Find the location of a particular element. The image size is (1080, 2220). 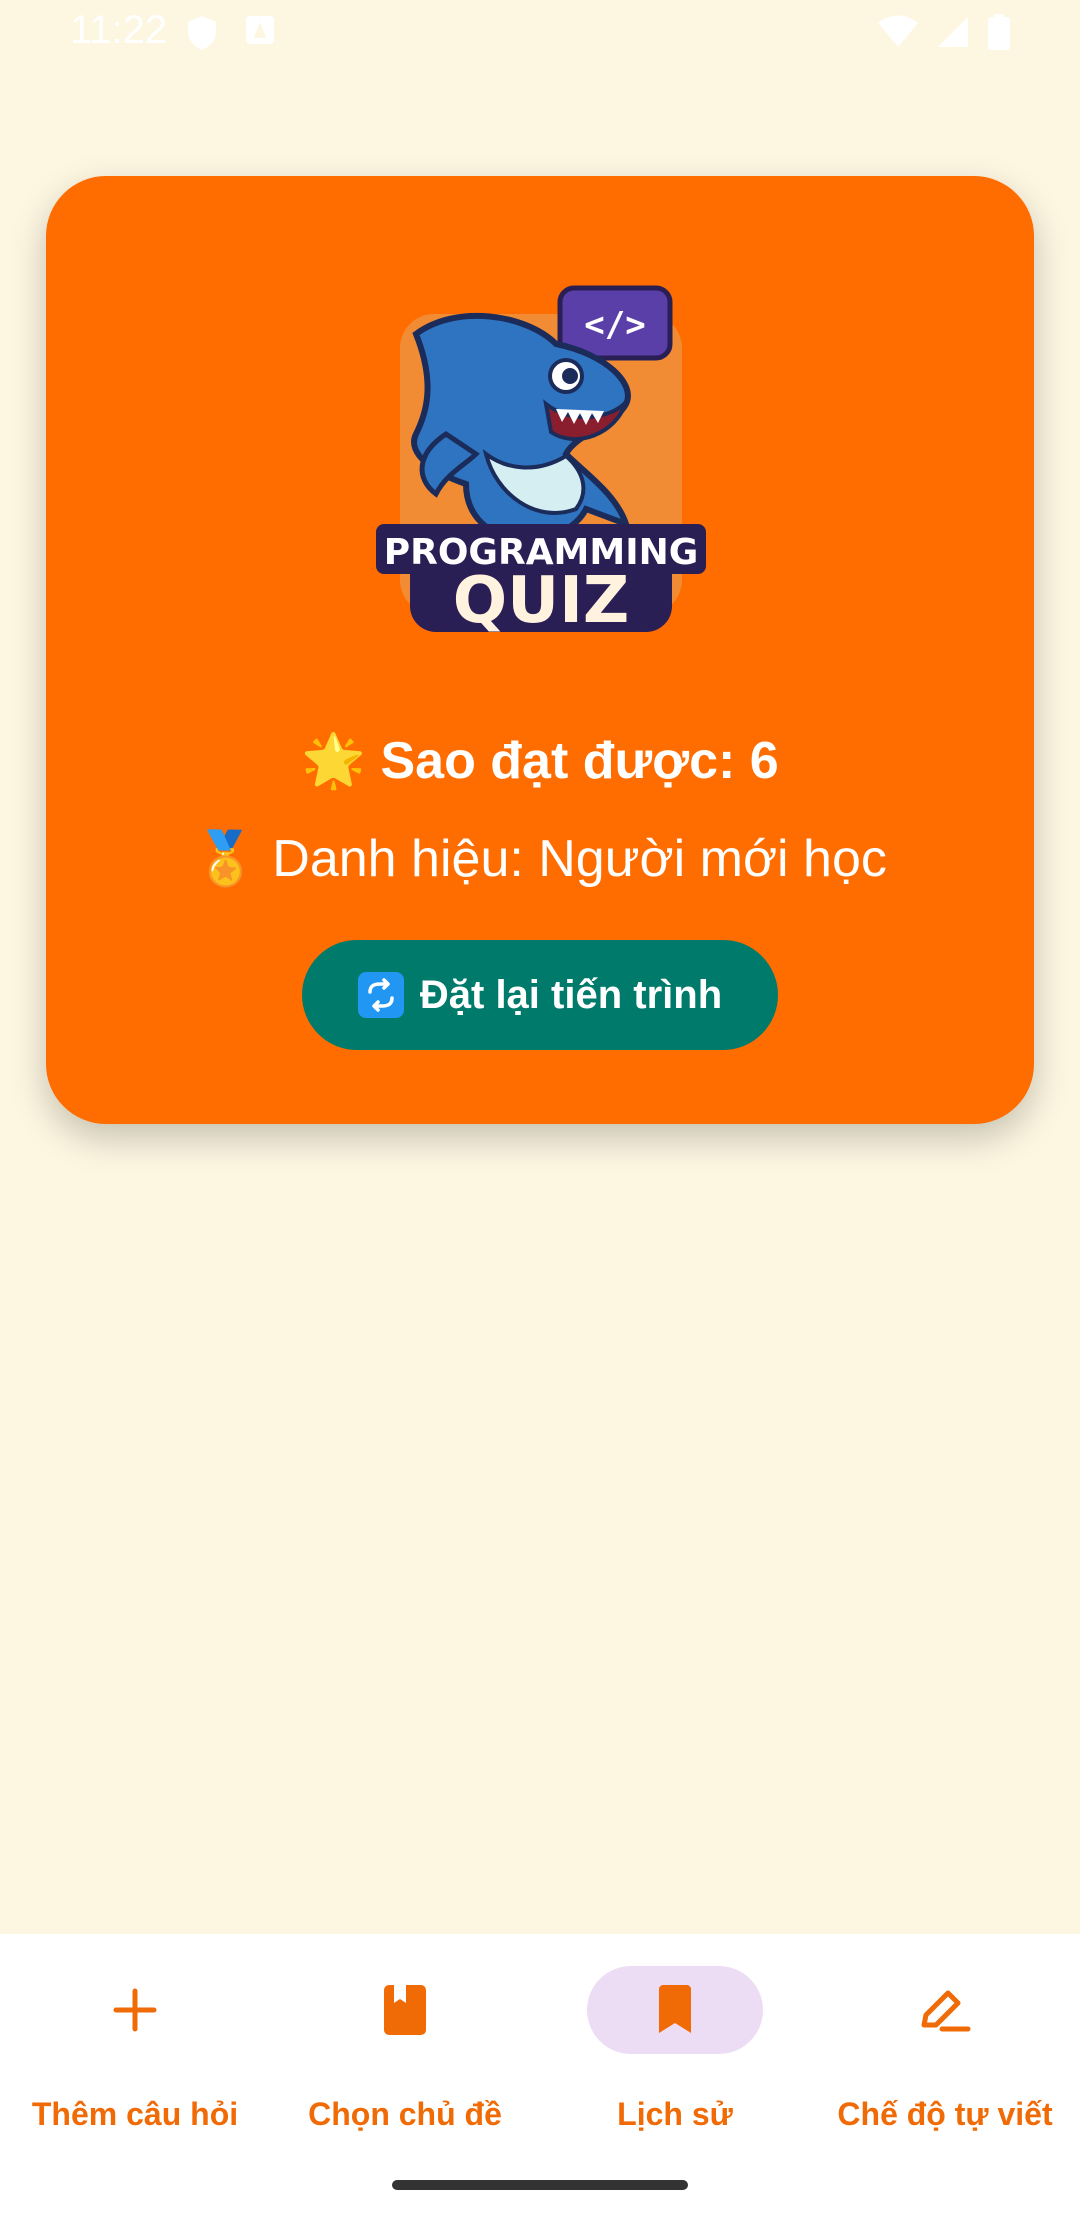

nav-label: Chọn chủ đề is located at coordinates (405, 2114).